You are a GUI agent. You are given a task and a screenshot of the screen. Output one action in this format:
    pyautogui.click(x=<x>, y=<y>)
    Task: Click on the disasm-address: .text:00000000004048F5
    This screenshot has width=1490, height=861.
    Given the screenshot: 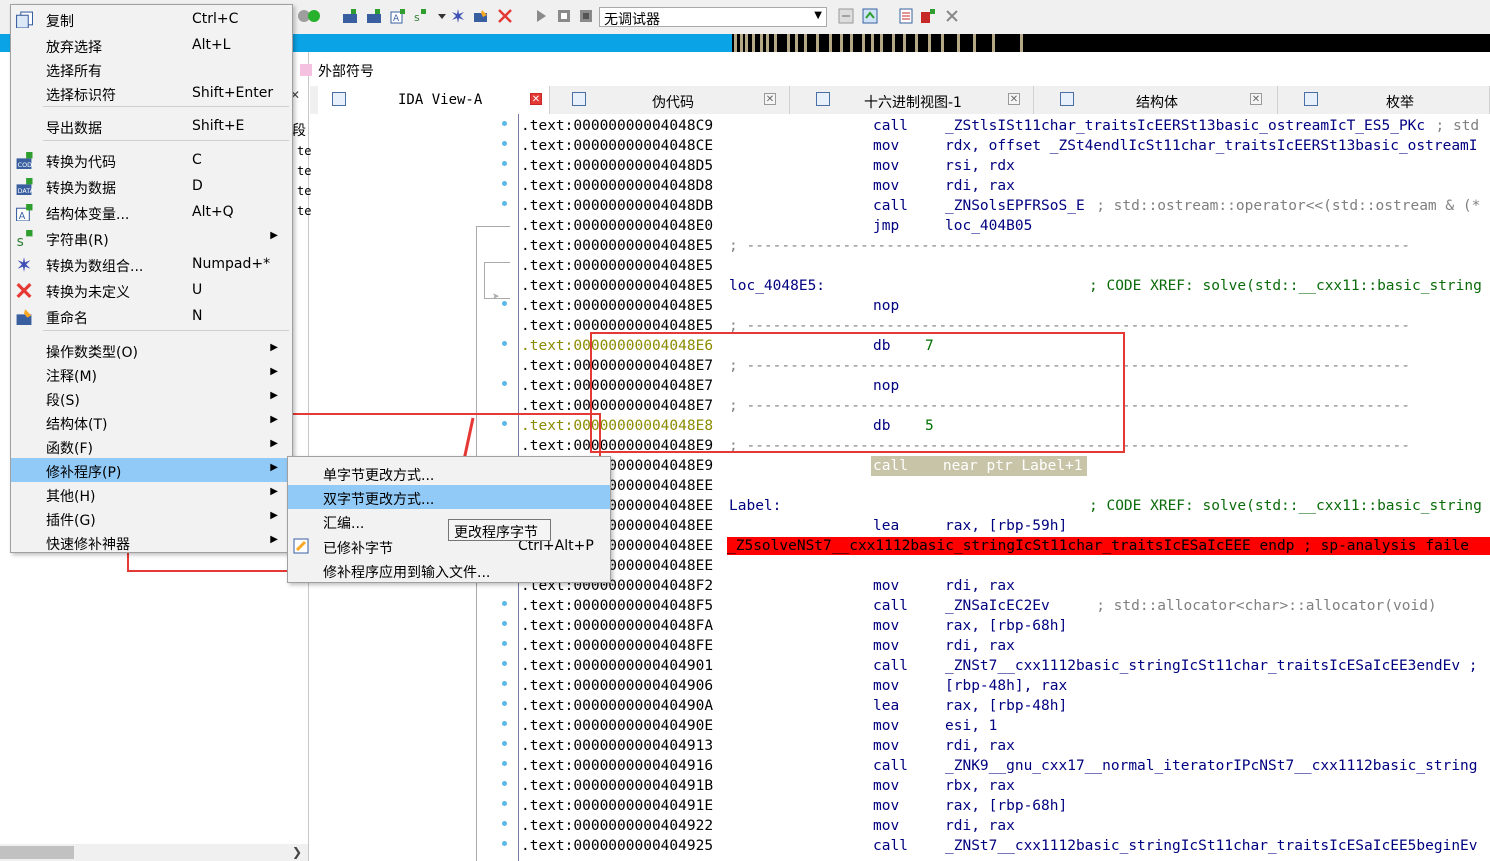 What is the action you would take?
    pyautogui.click(x=617, y=606)
    